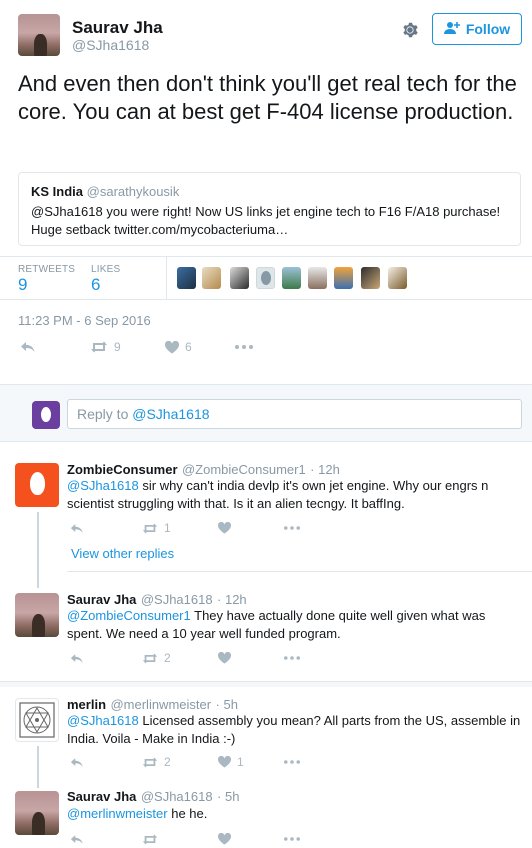 This screenshot has width=532, height=848. Describe the element at coordinates (129, 615) in the screenshot. I see `reply-mention: @ZombieConsumer1` at that location.